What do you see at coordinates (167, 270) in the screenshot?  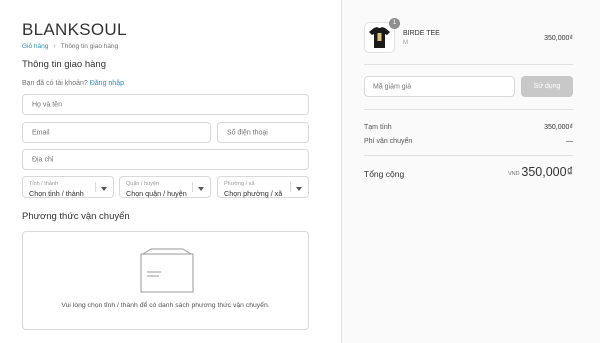 I see `box-icon` at bounding box center [167, 270].